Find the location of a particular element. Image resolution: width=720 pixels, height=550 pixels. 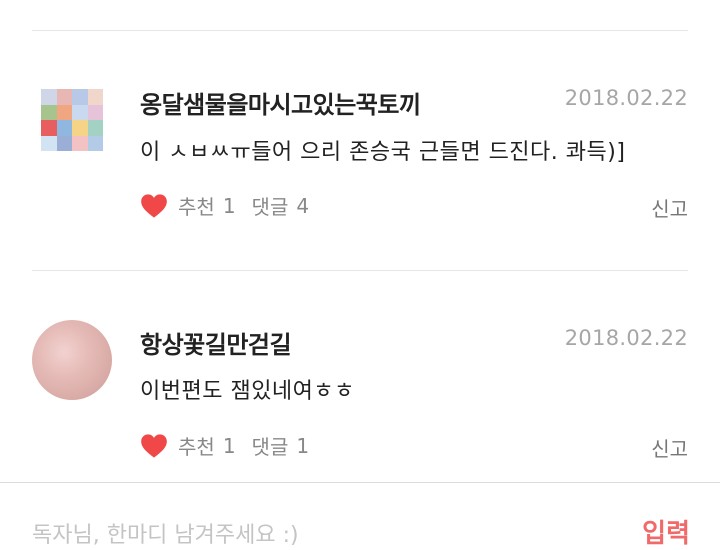

username: 항상꽃길만걷길 is located at coordinates (216, 342).